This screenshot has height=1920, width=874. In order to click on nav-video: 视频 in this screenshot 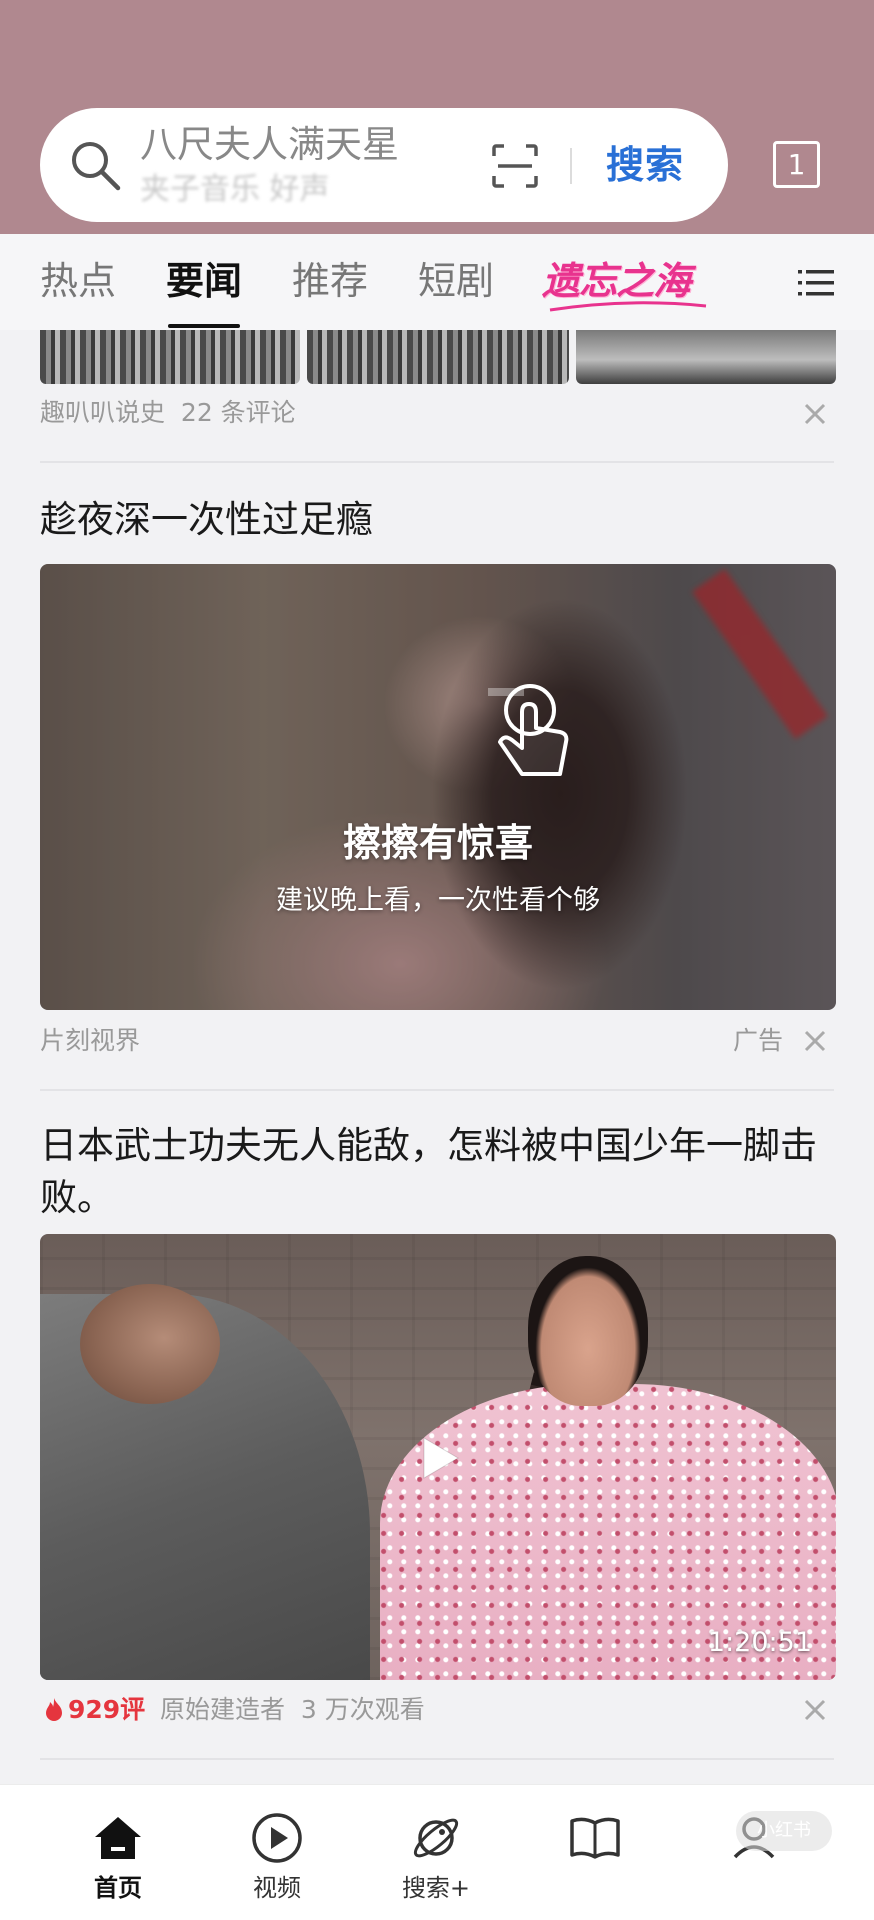, I will do `click(277, 1852)`.